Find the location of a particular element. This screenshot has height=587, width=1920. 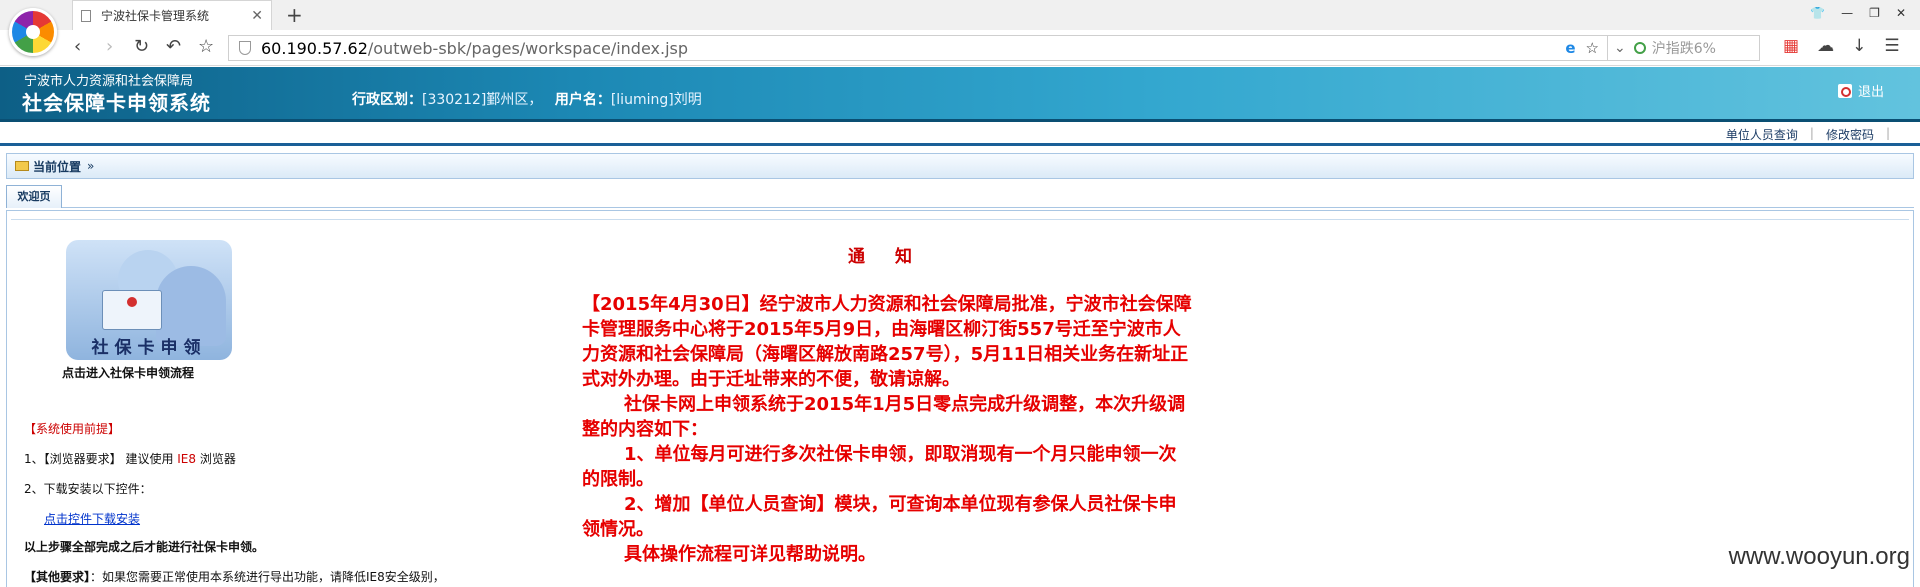

logout-button: 退出 is located at coordinates (1860, 90).